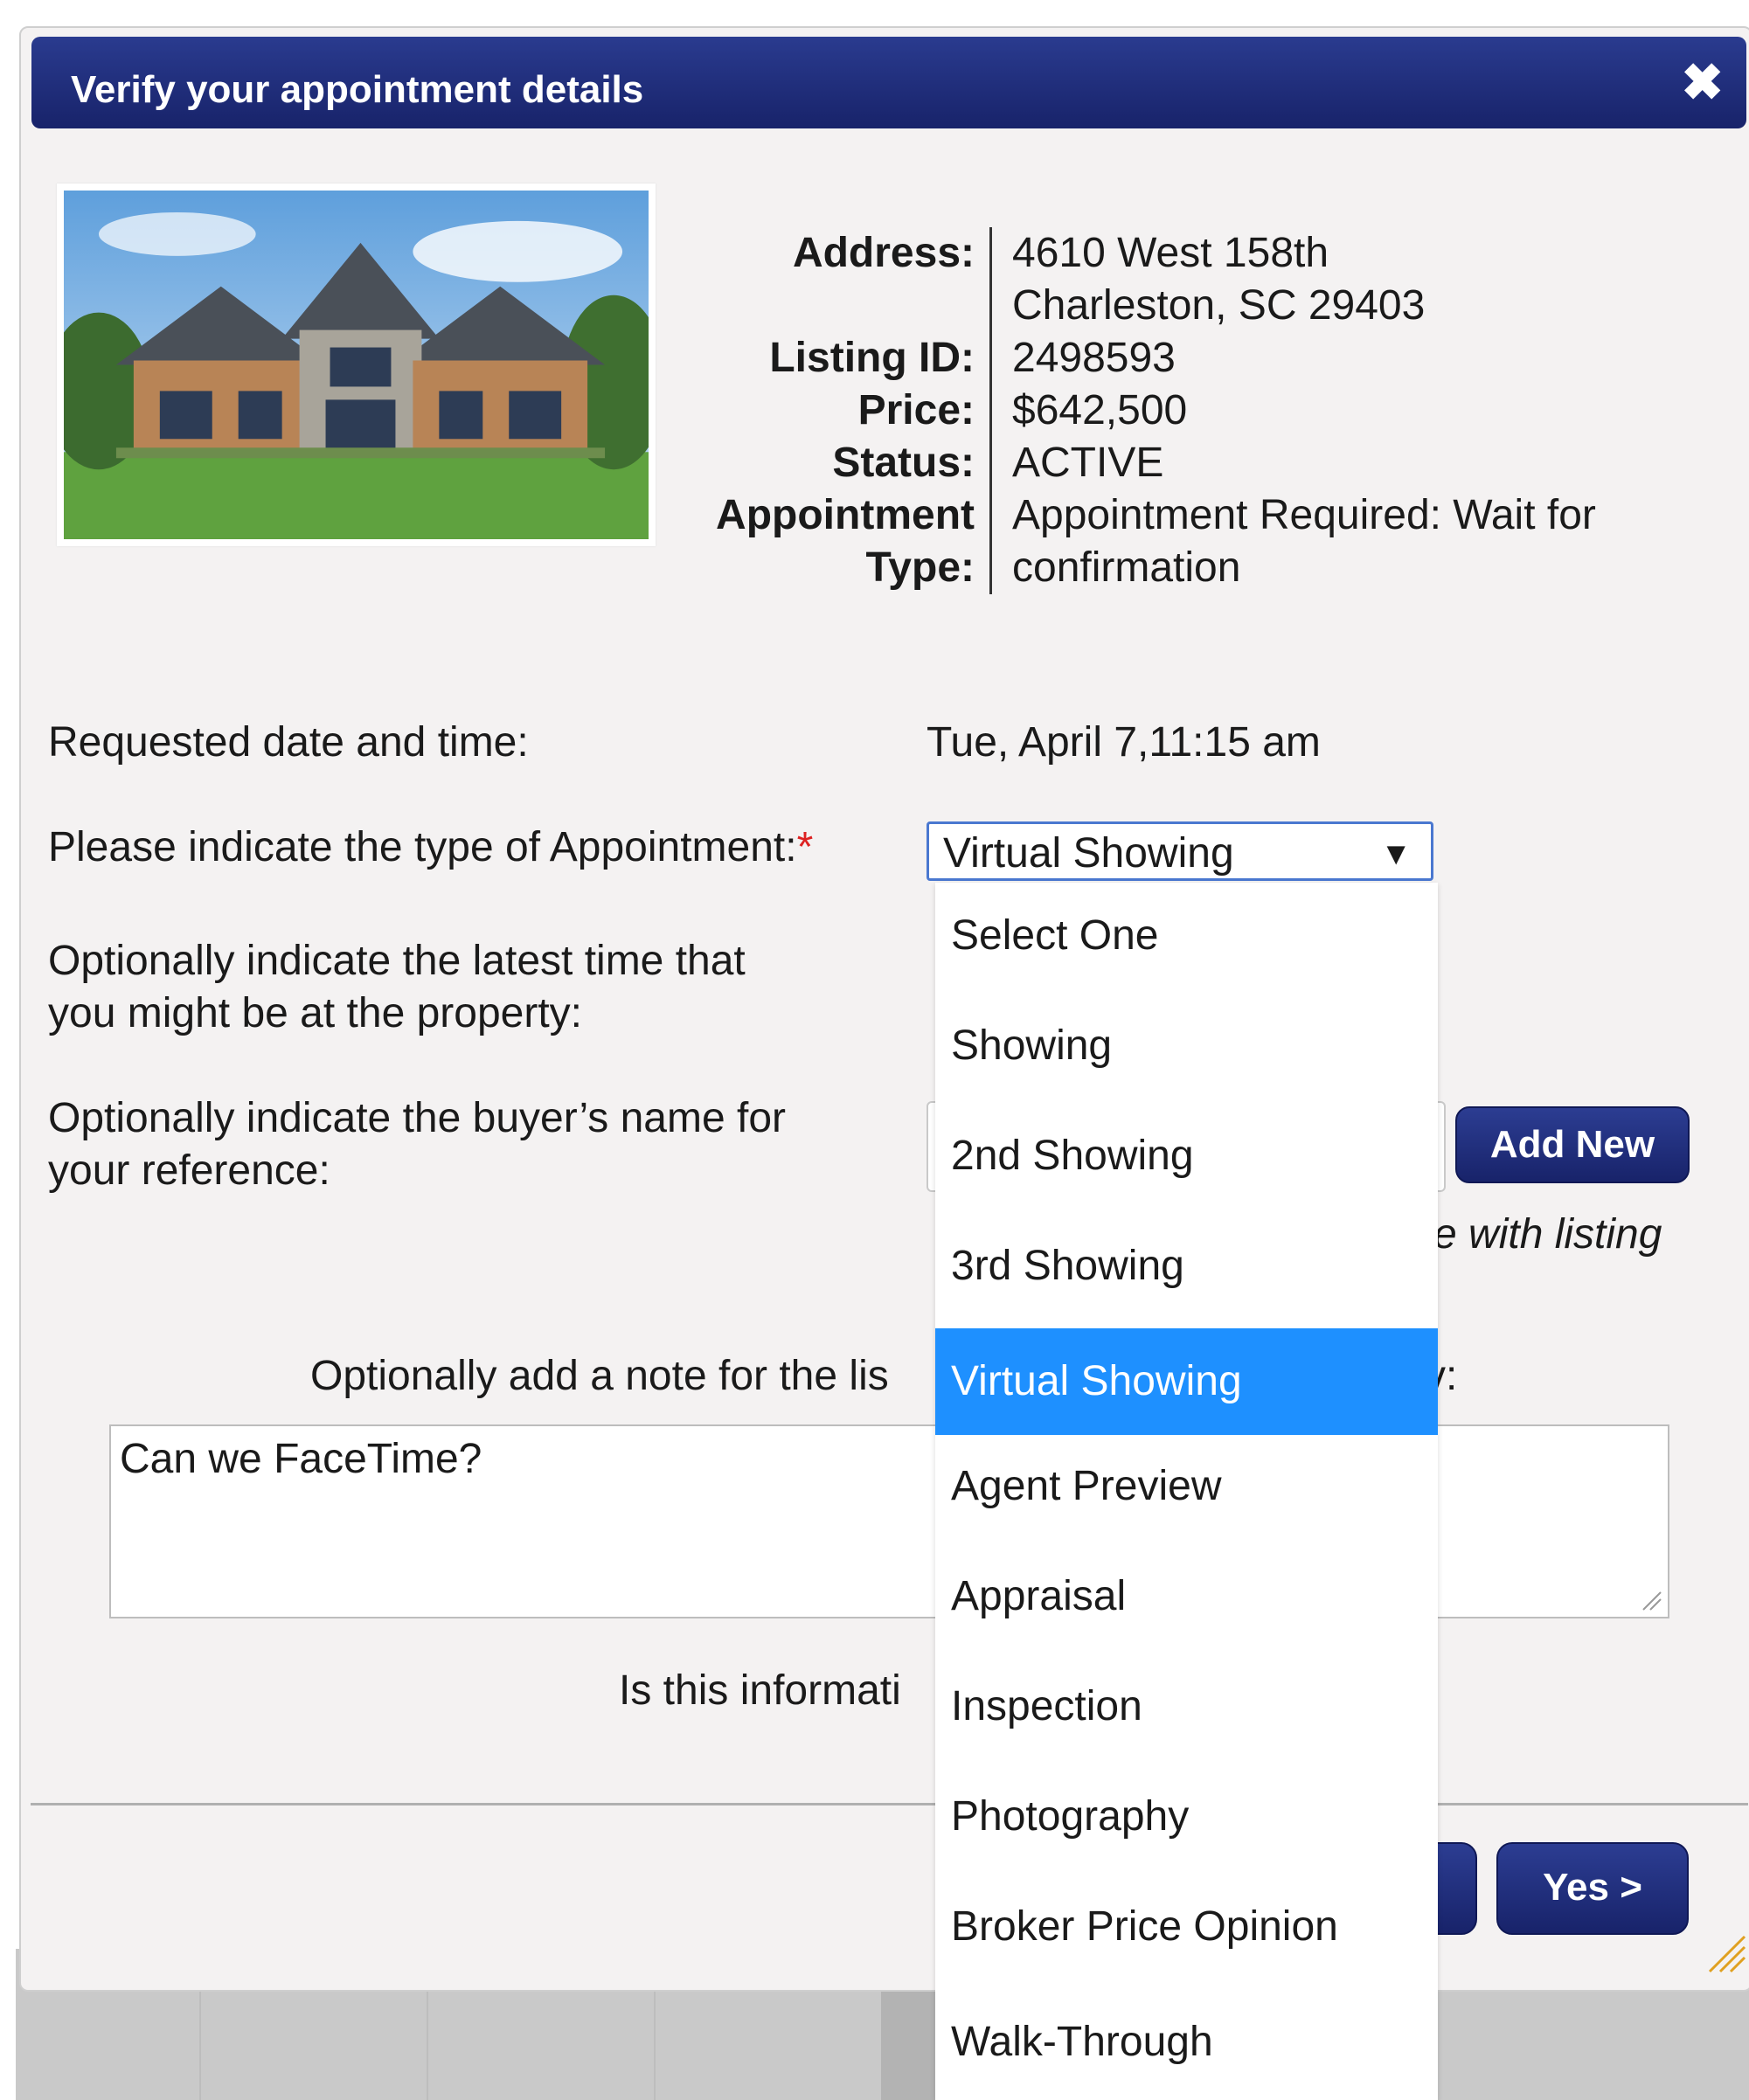  I want to click on dropdown-option: Appraisal, so click(1187, 1597).